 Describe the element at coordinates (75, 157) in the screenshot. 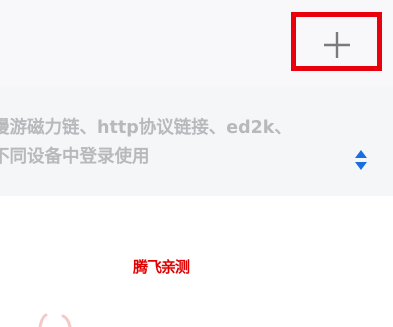

I see `banner-line-2: 不同设备中登录使用` at that location.